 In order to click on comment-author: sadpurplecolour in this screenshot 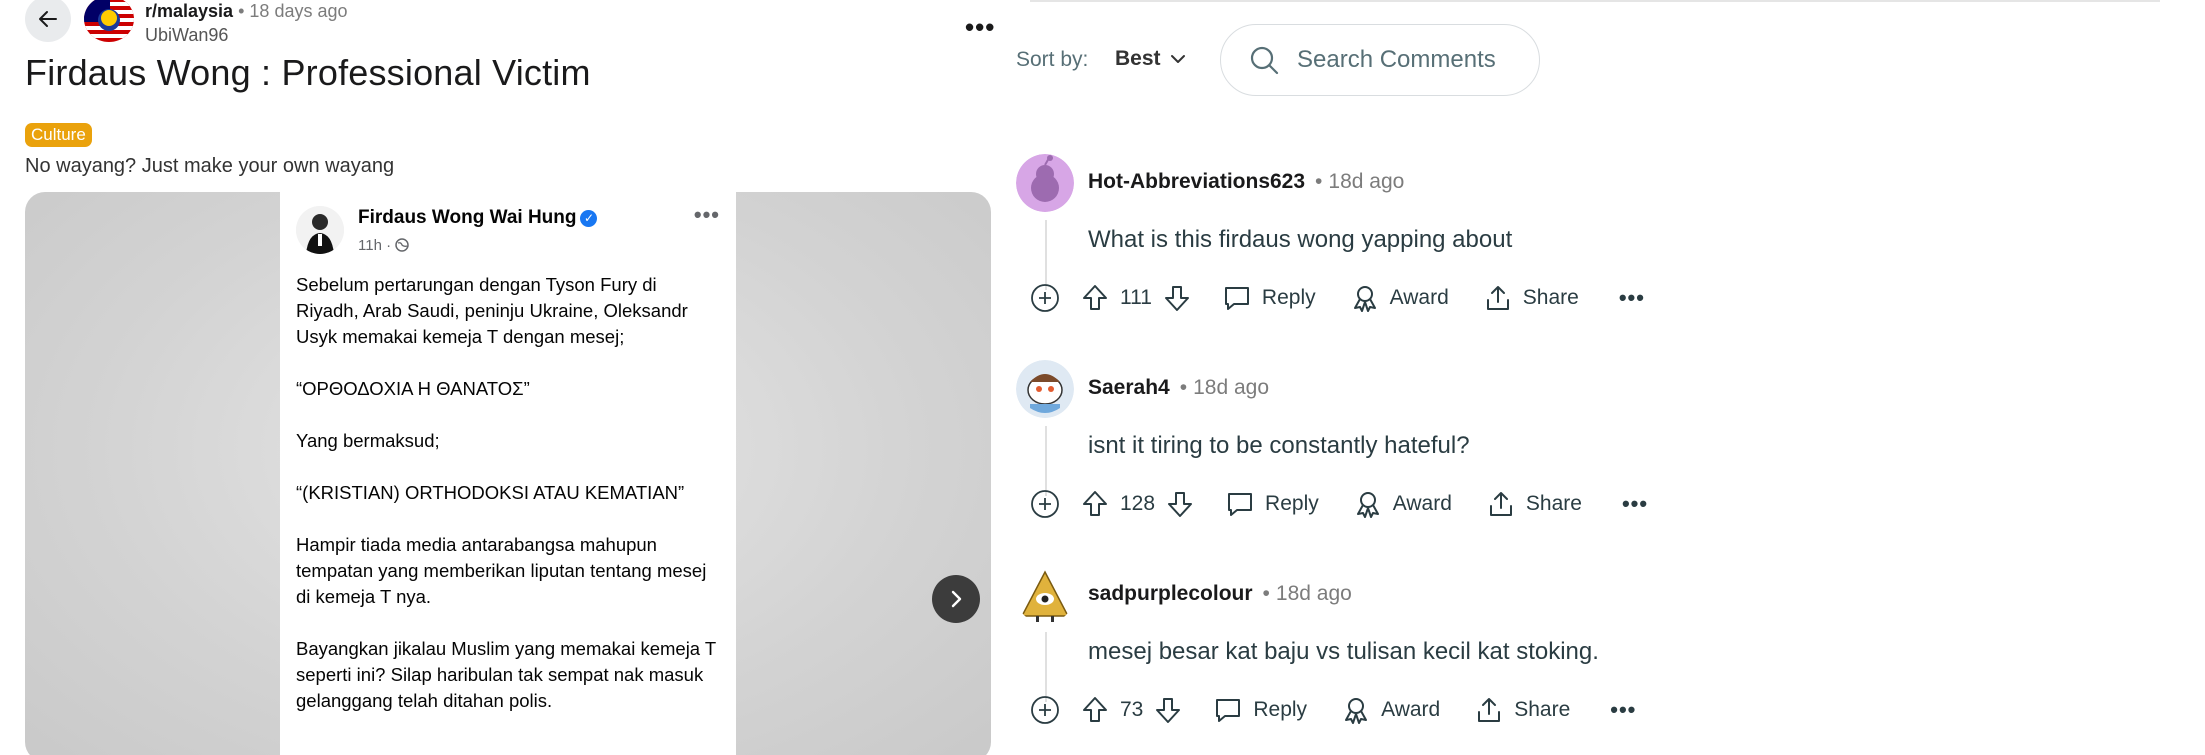, I will do `click(1170, 593)`.